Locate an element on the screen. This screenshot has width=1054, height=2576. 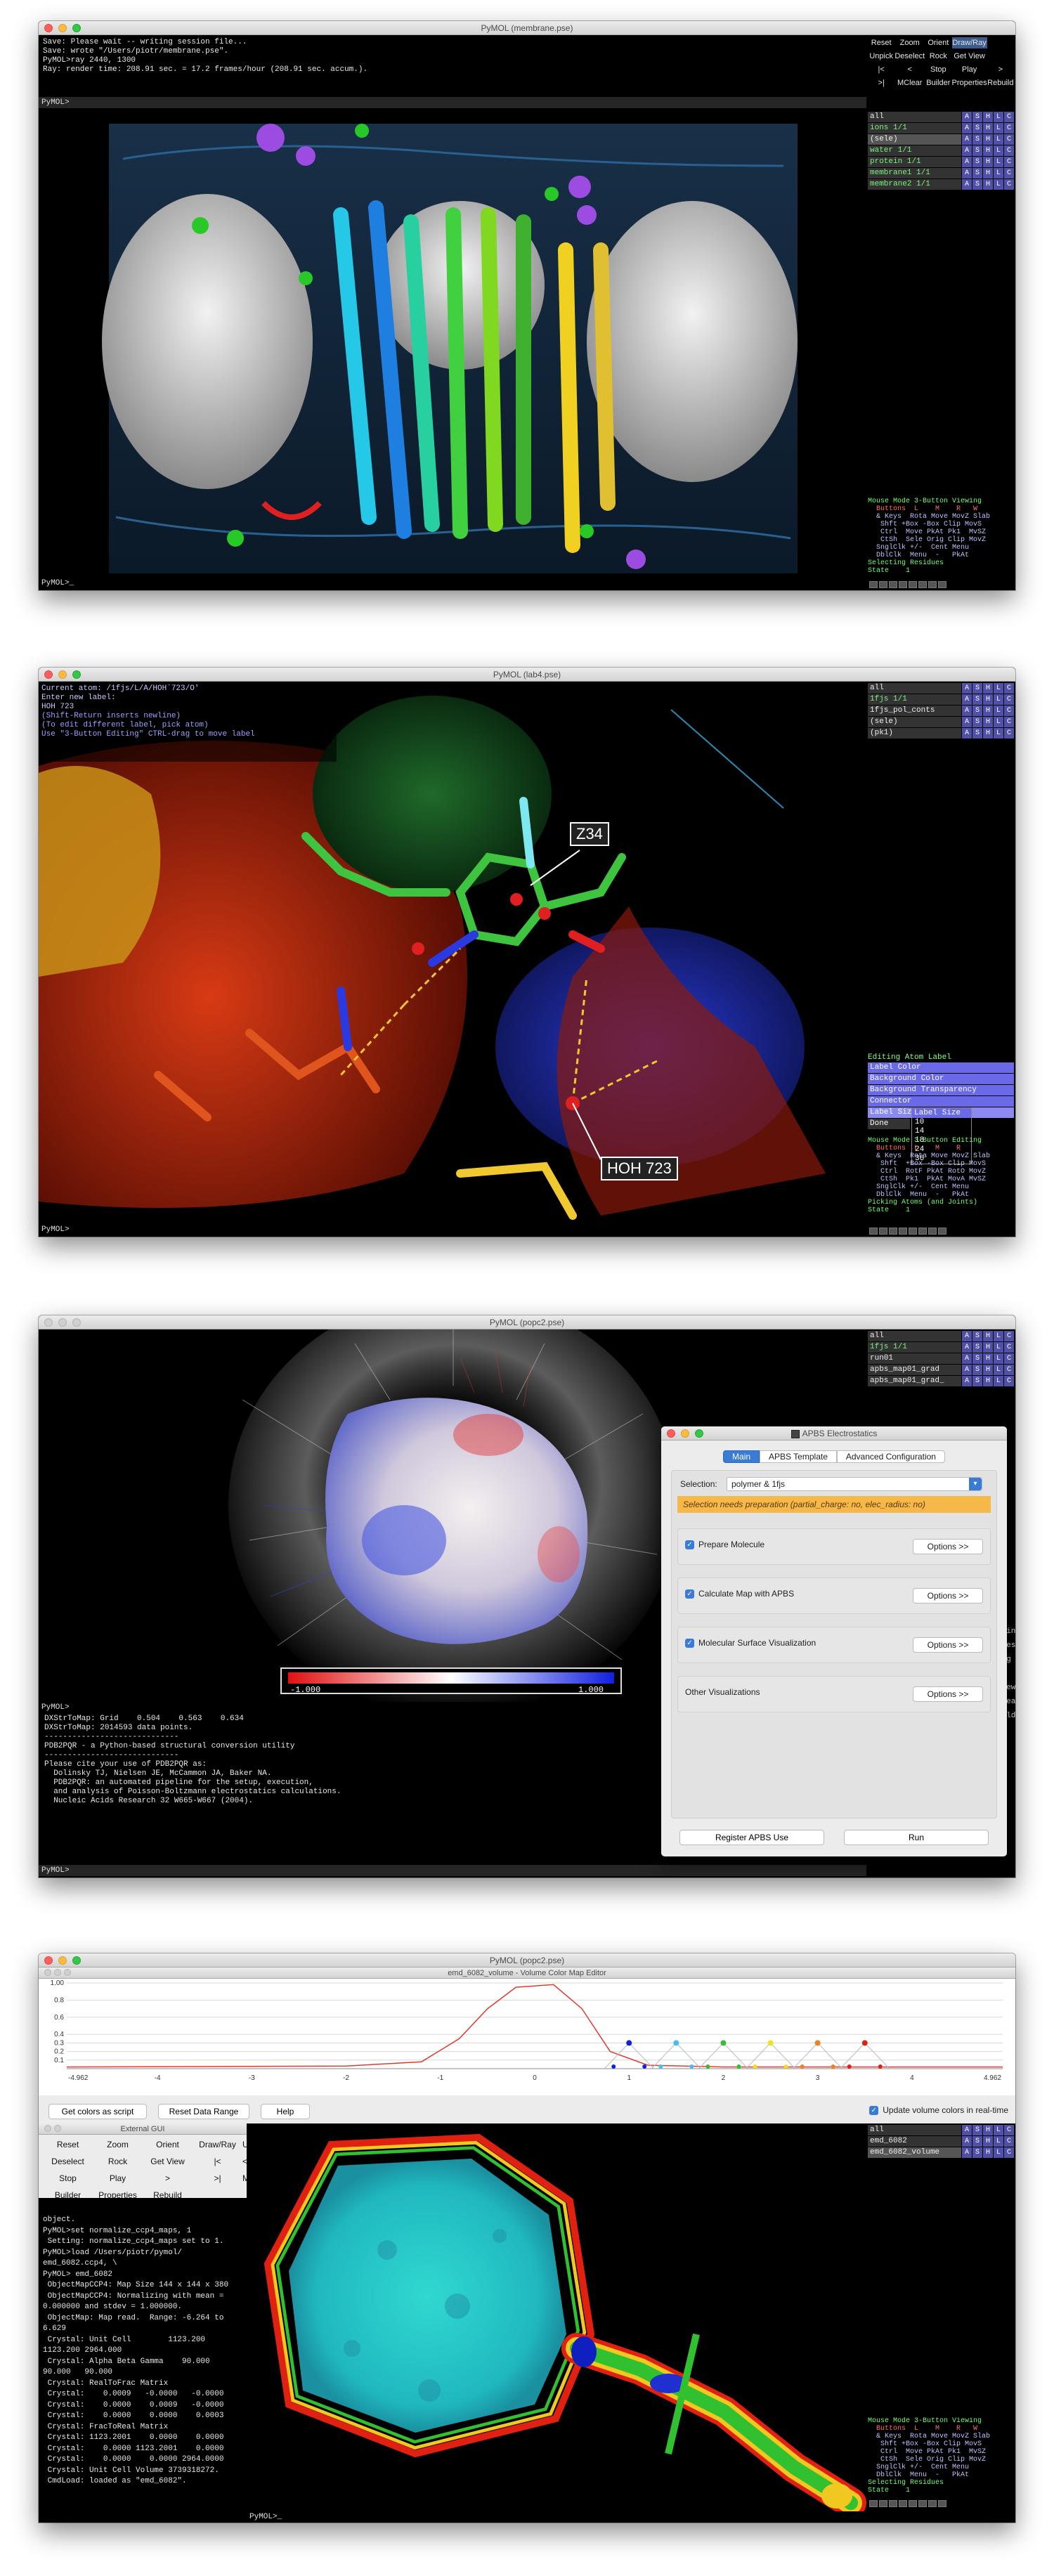
object-row: protein 1/1 A S H L C is located at coordinates (941, 162).